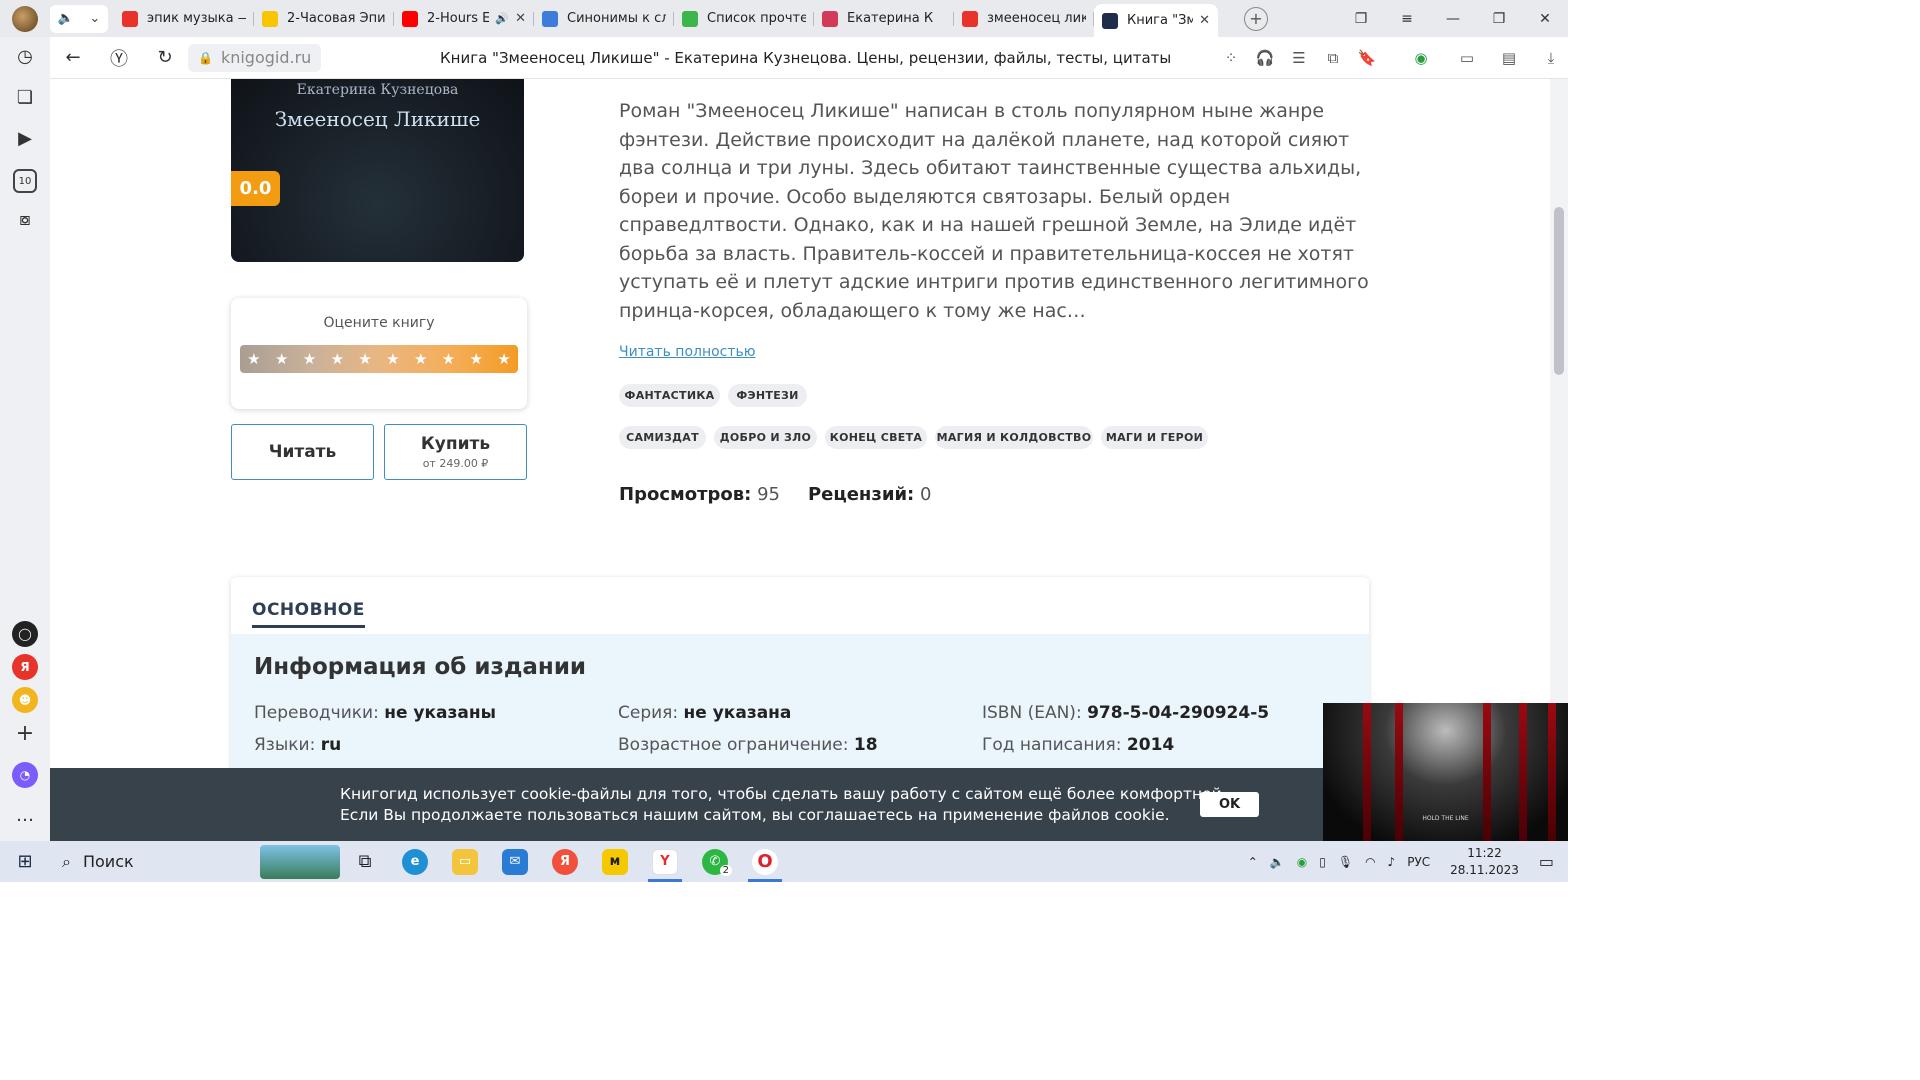 Image resolution: width=1920 pixels, height=1080 pixels. What do you see at coordinates (767, 395) in the screenshot?
I see `genre-tag: ФЭНТЕЗИ` at bounding box center [767, 395].